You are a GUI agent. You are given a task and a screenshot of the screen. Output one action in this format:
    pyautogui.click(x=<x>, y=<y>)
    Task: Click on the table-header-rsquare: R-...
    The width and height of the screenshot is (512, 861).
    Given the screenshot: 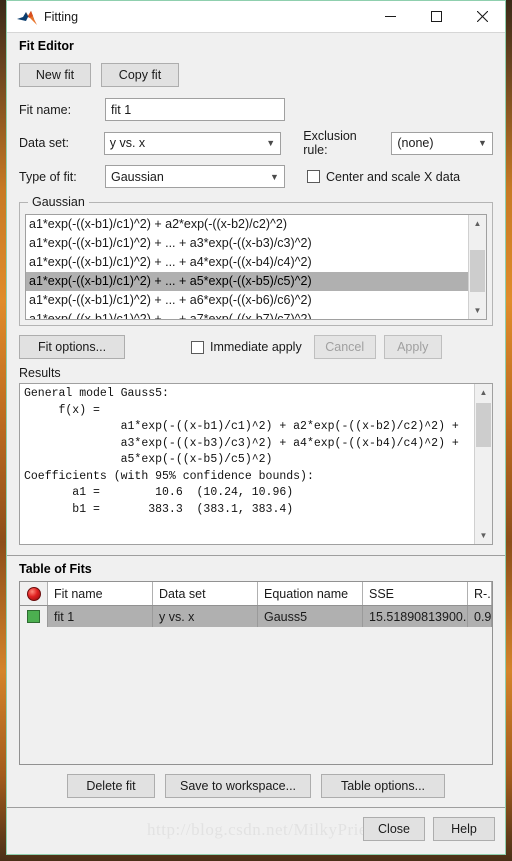 What is the action you would take?
    pyautogui.click(x=480, y=593)
    